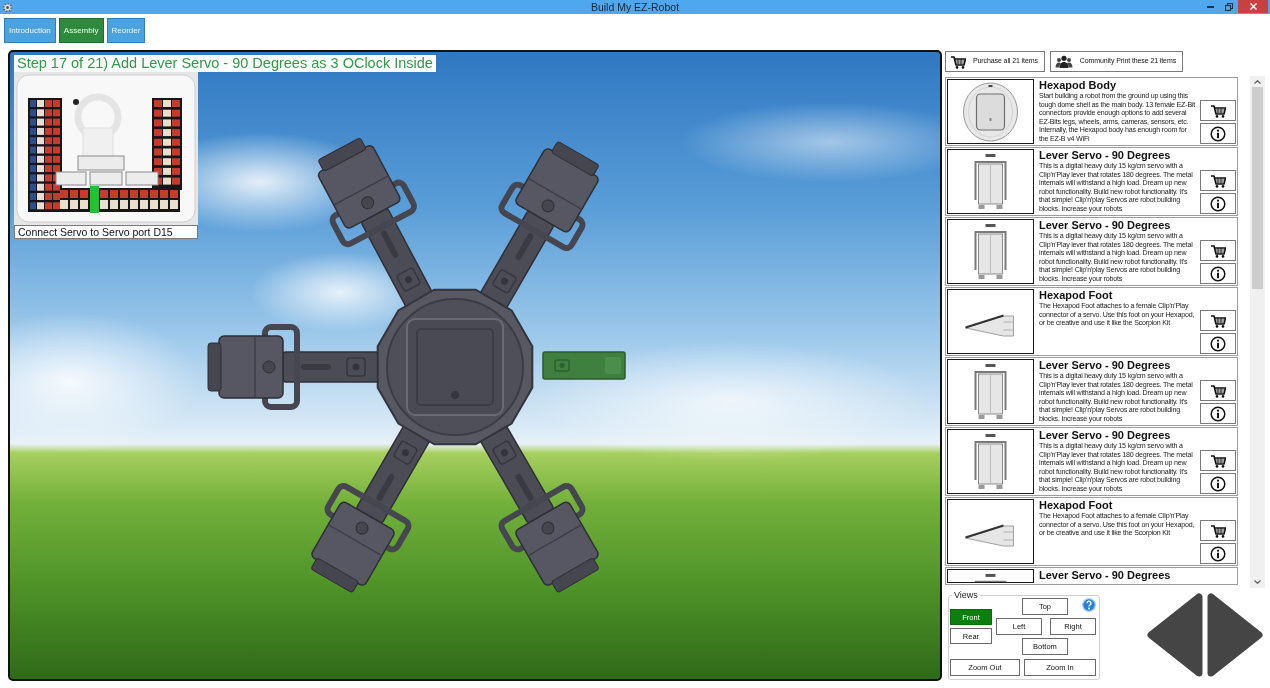 The image size is (1270, 688). I want to click on people-icon, so click(1063, 61).